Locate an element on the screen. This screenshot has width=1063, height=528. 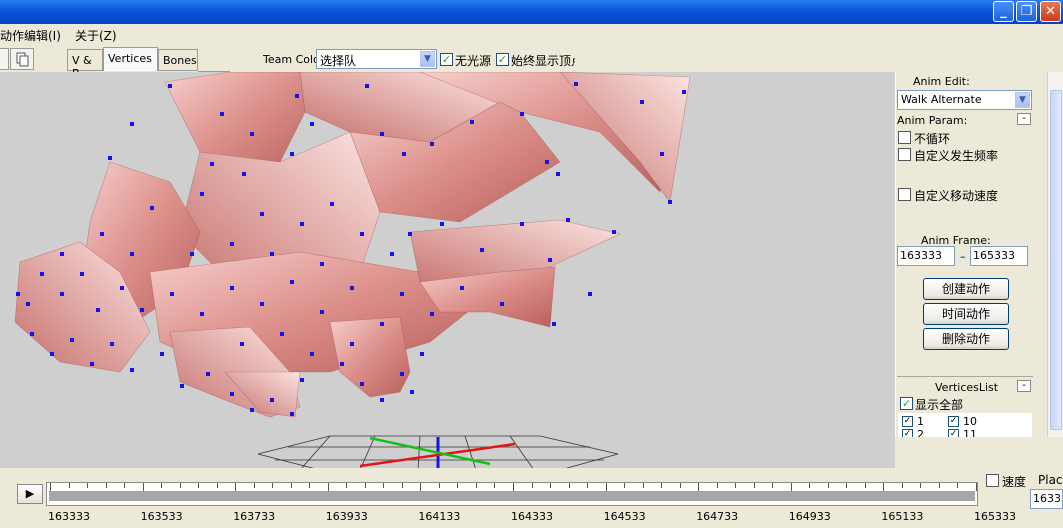
menu-anim-edit: 动作编辑(I) is located at coordinates (30, 35).